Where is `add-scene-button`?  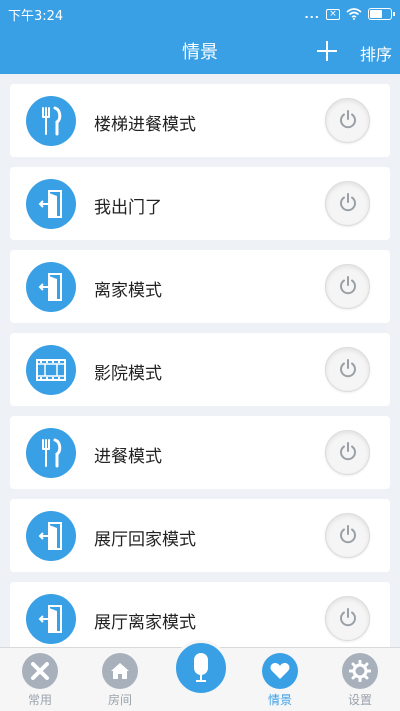
add-scene-button is located at coordinates (327, 51).